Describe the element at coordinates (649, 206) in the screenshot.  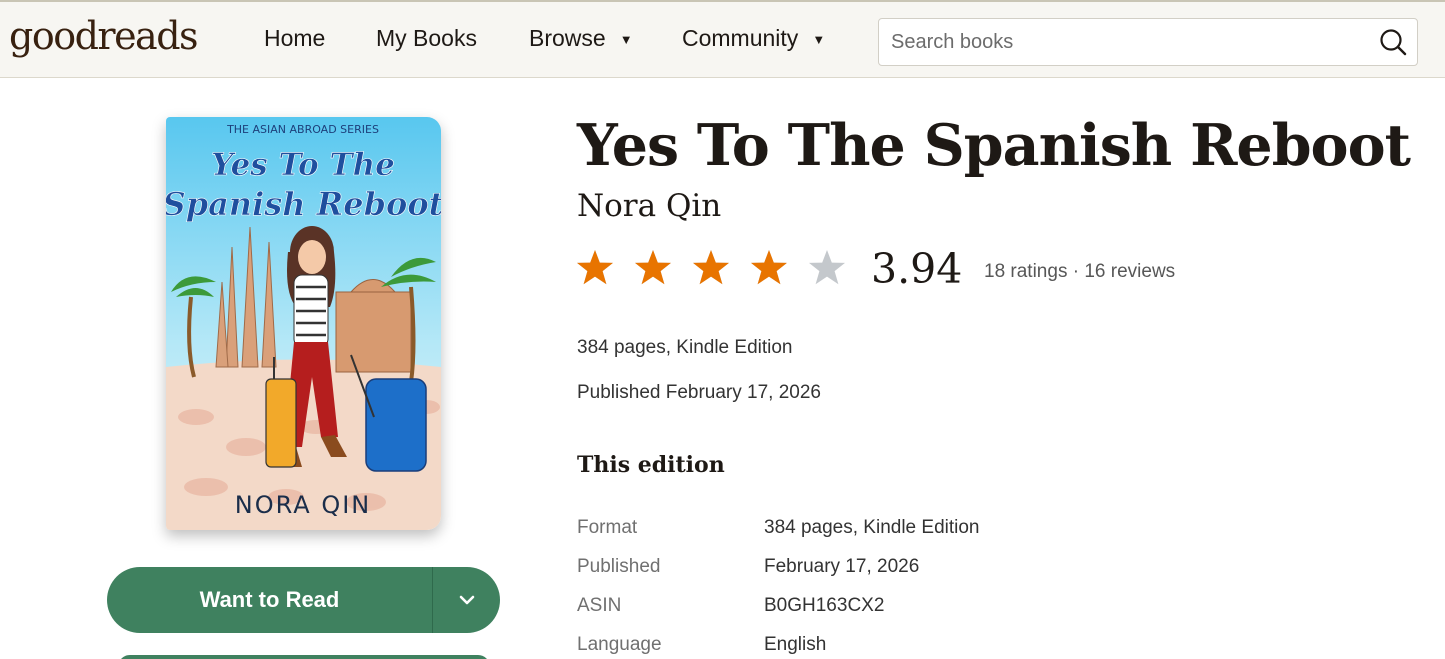
I see `book-author-link: Nora Qin` at that location.